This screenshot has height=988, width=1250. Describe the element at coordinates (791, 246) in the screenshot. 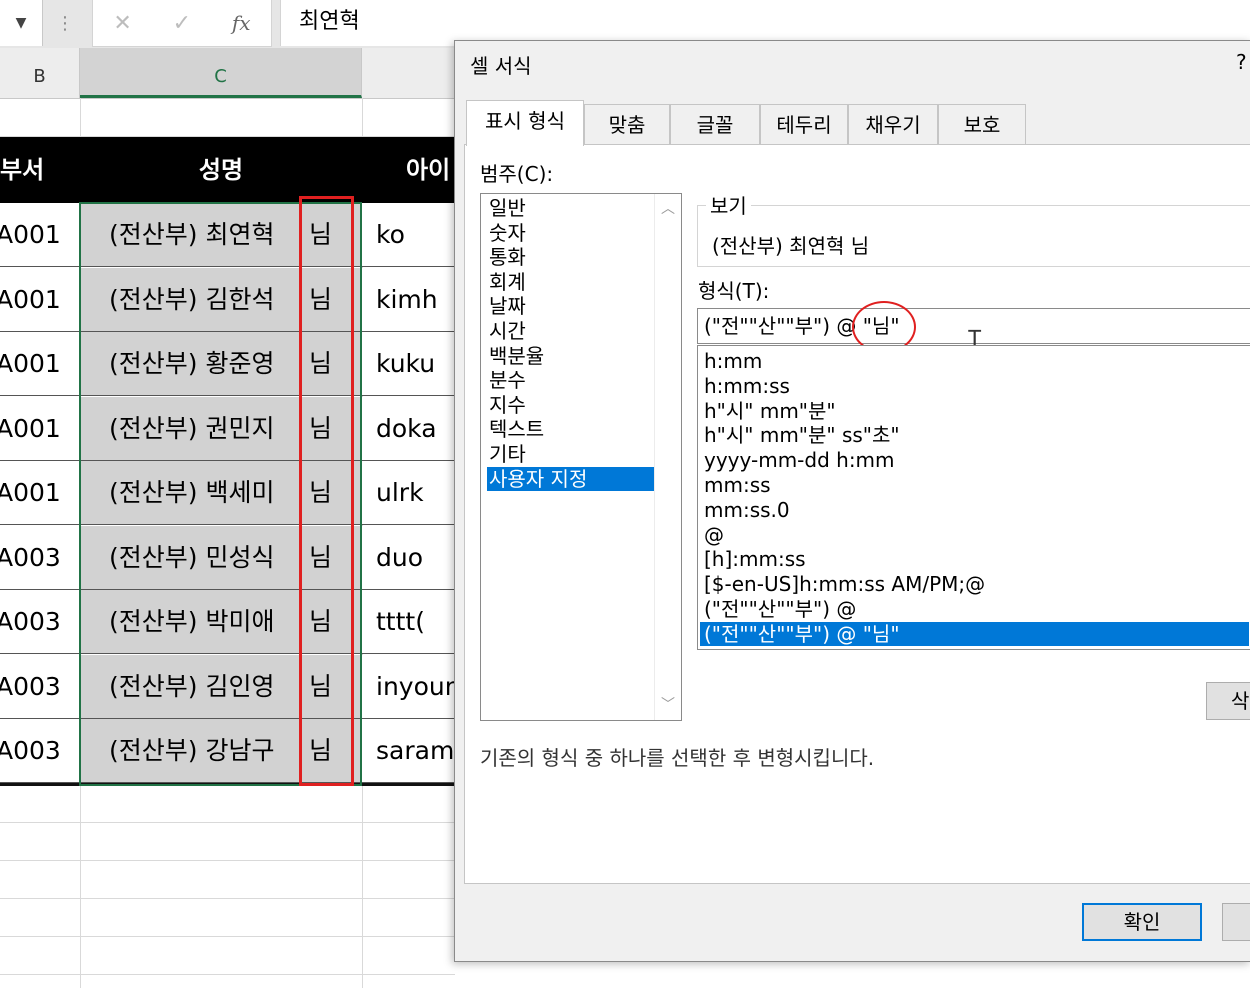

I see `sample-value: (전산부) 최연혁 님` at that location.